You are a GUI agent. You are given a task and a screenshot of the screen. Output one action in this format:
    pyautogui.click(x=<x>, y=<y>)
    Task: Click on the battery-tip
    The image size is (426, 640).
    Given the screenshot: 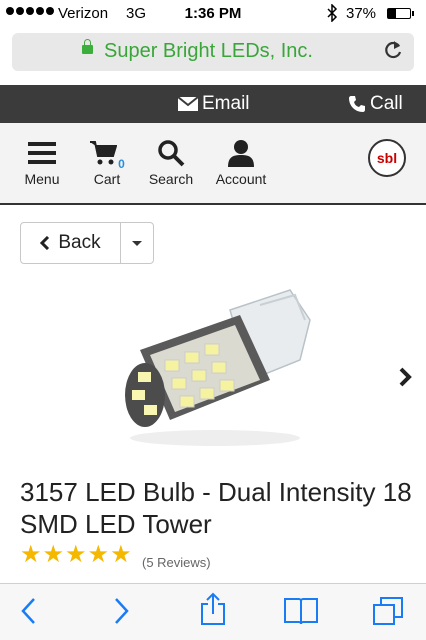 What is the action you would take?
    pyautogui.click(x=413, y=13)
    